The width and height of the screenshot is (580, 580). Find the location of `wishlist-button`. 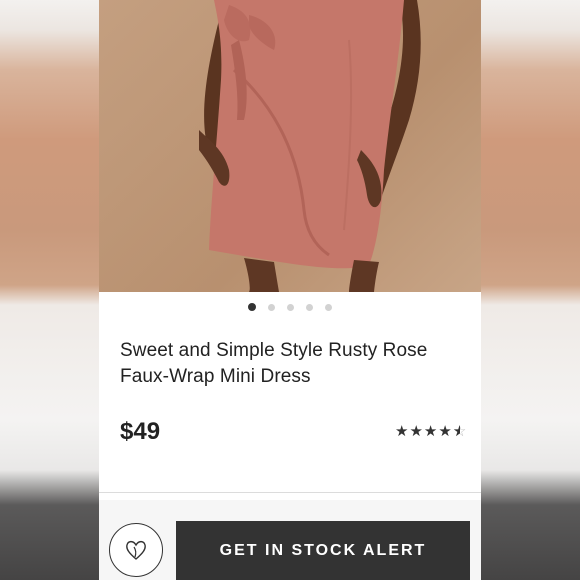

wishlist-button is located at coordinates (136, 550).